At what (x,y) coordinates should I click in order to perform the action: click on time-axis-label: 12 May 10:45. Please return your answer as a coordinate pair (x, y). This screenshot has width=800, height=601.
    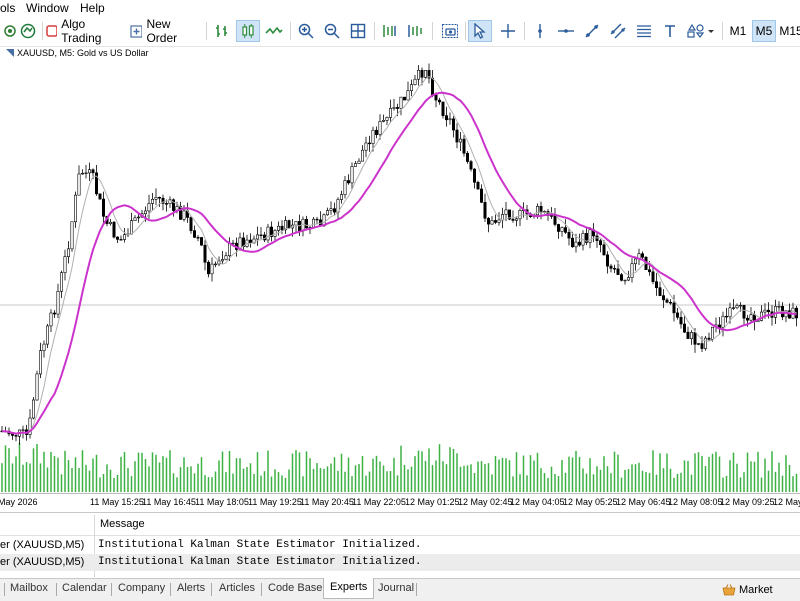
    Looking at the image, I should click on (786, 502).